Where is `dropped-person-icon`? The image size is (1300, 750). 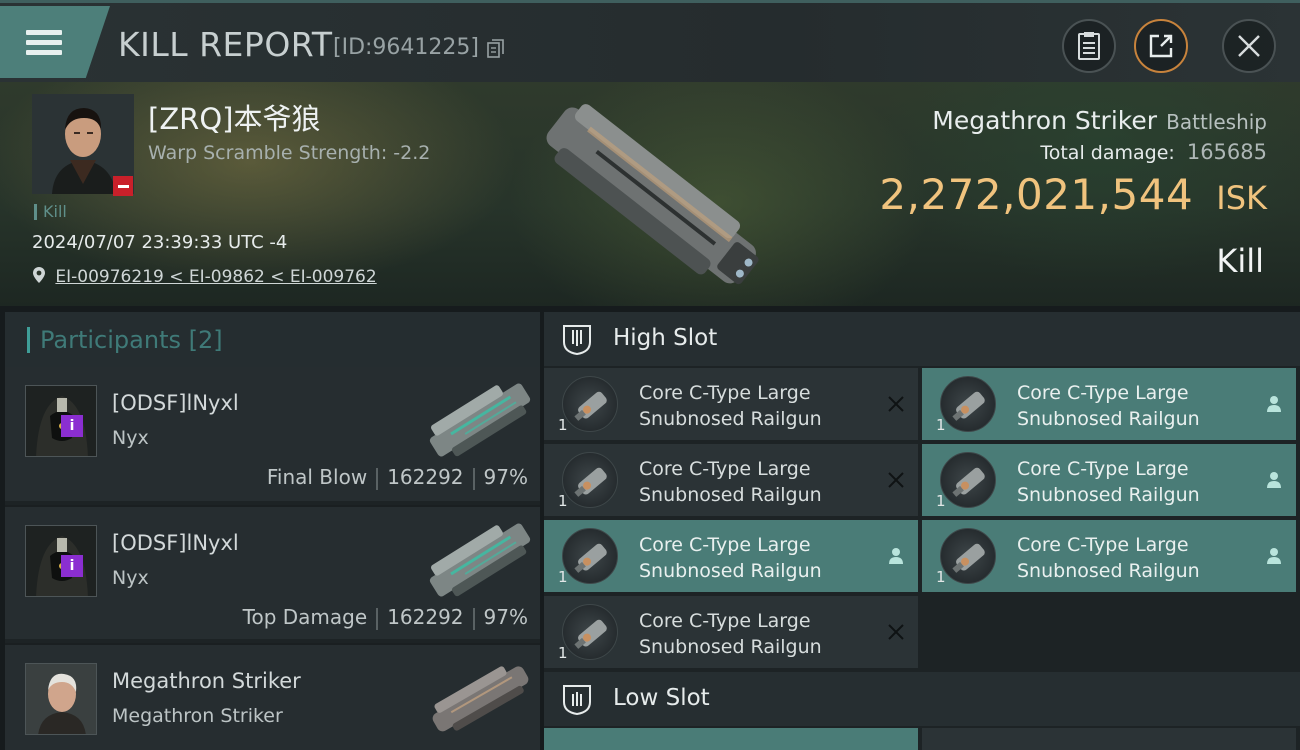 dropped-person-icon is located at coordinates (896, 556).